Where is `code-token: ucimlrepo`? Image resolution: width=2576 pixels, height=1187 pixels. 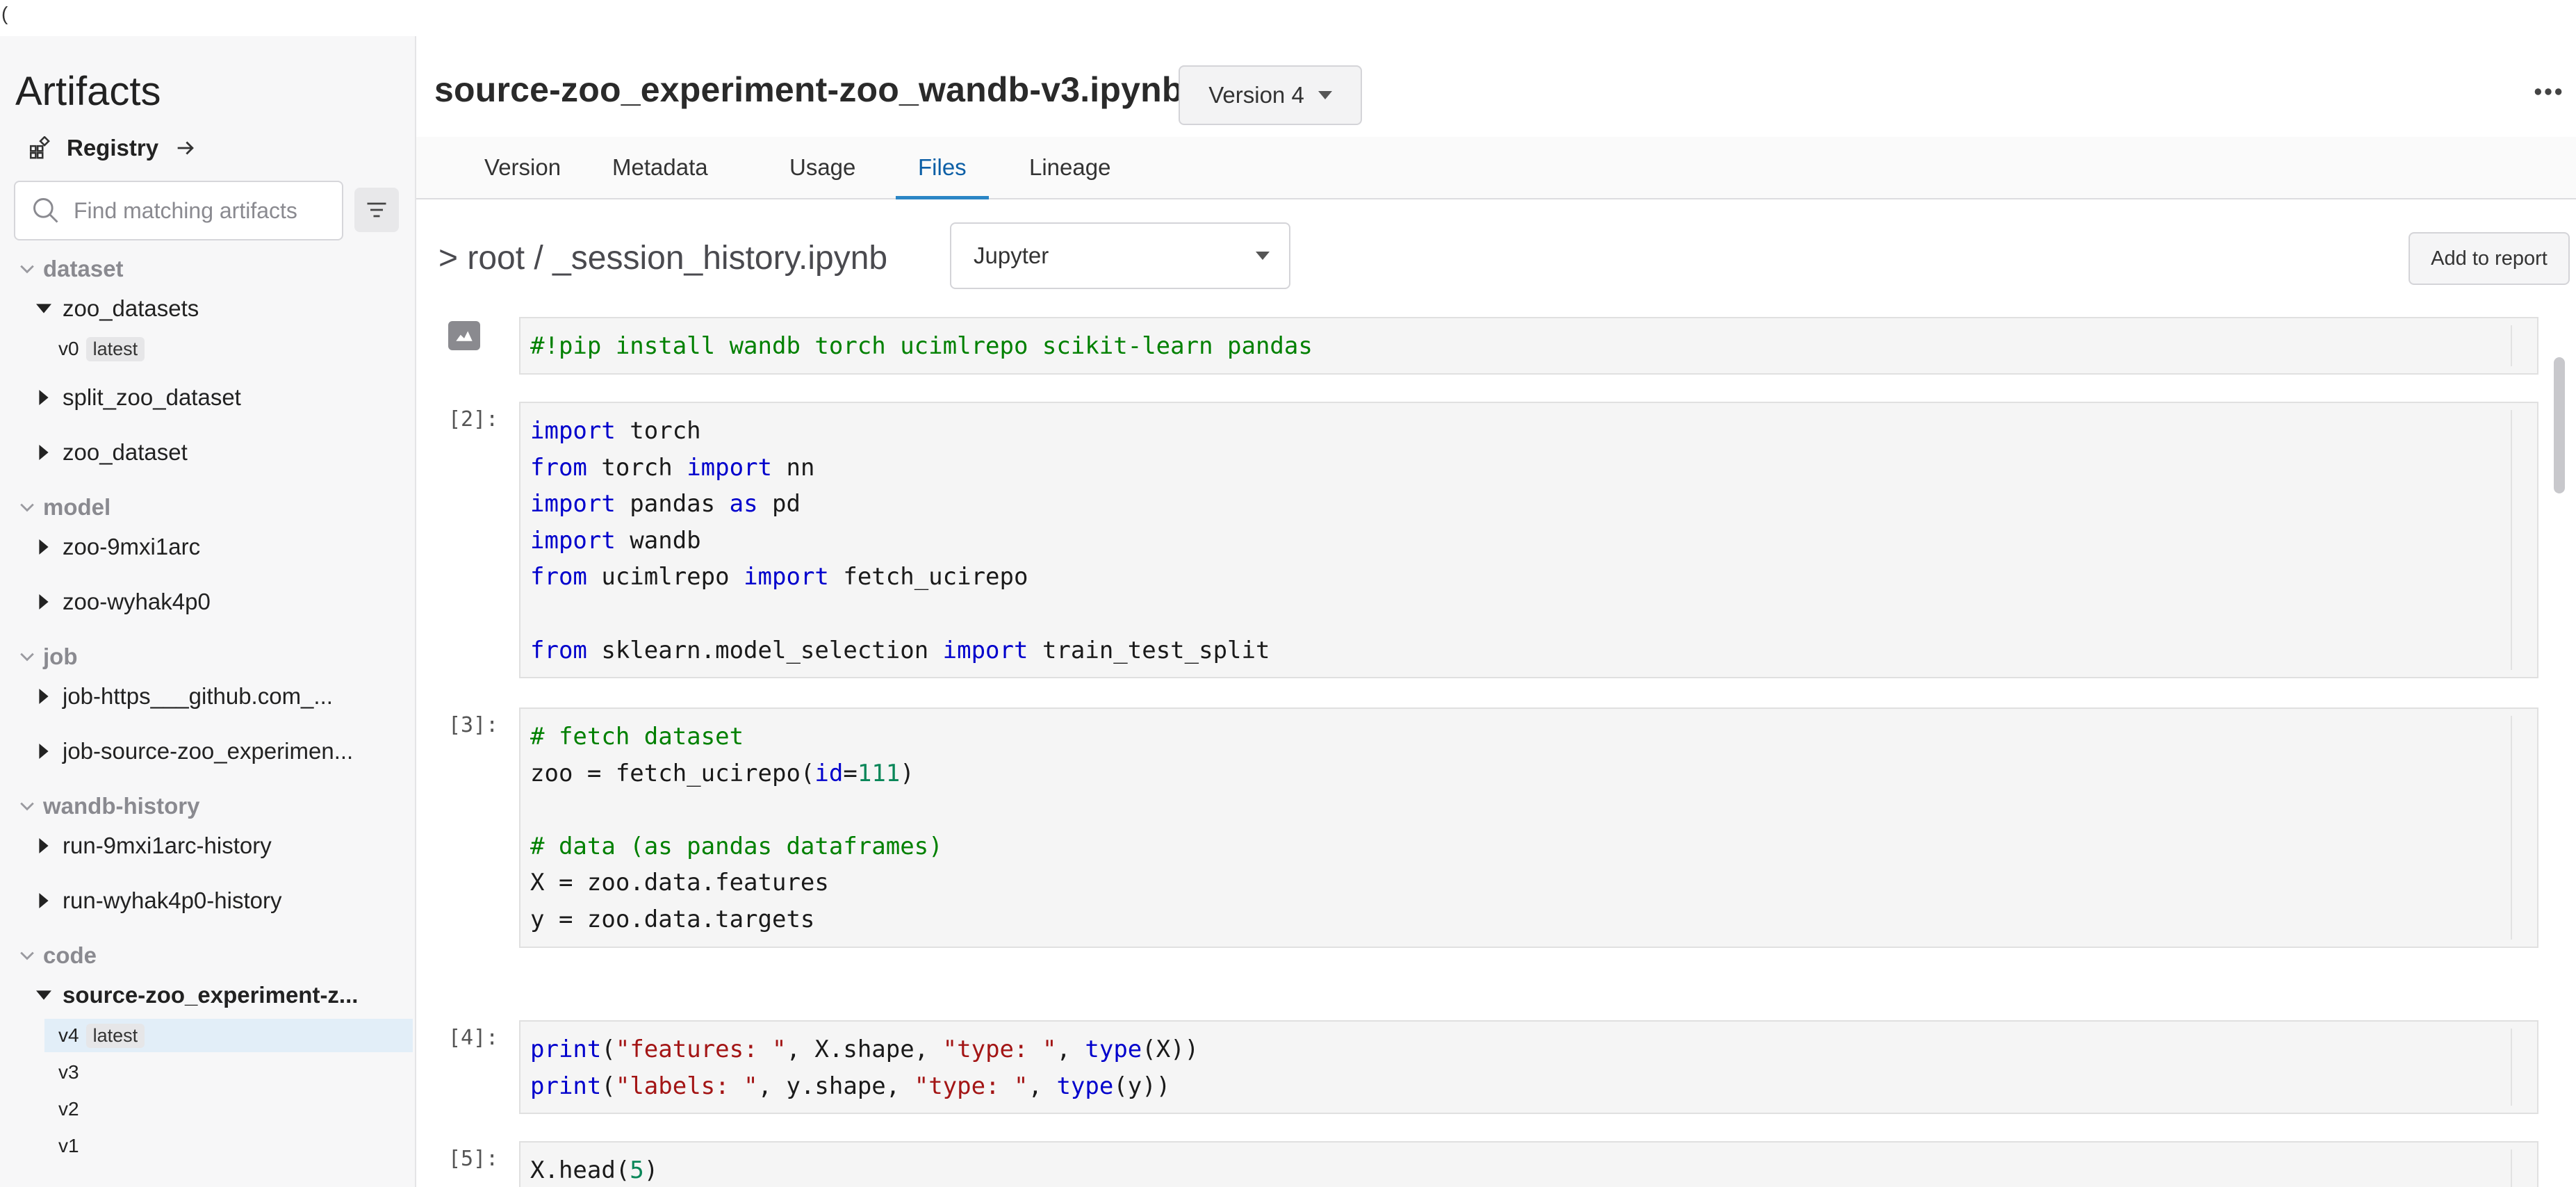
code-token: ucimlrepo is located at coordinates (665, 577).